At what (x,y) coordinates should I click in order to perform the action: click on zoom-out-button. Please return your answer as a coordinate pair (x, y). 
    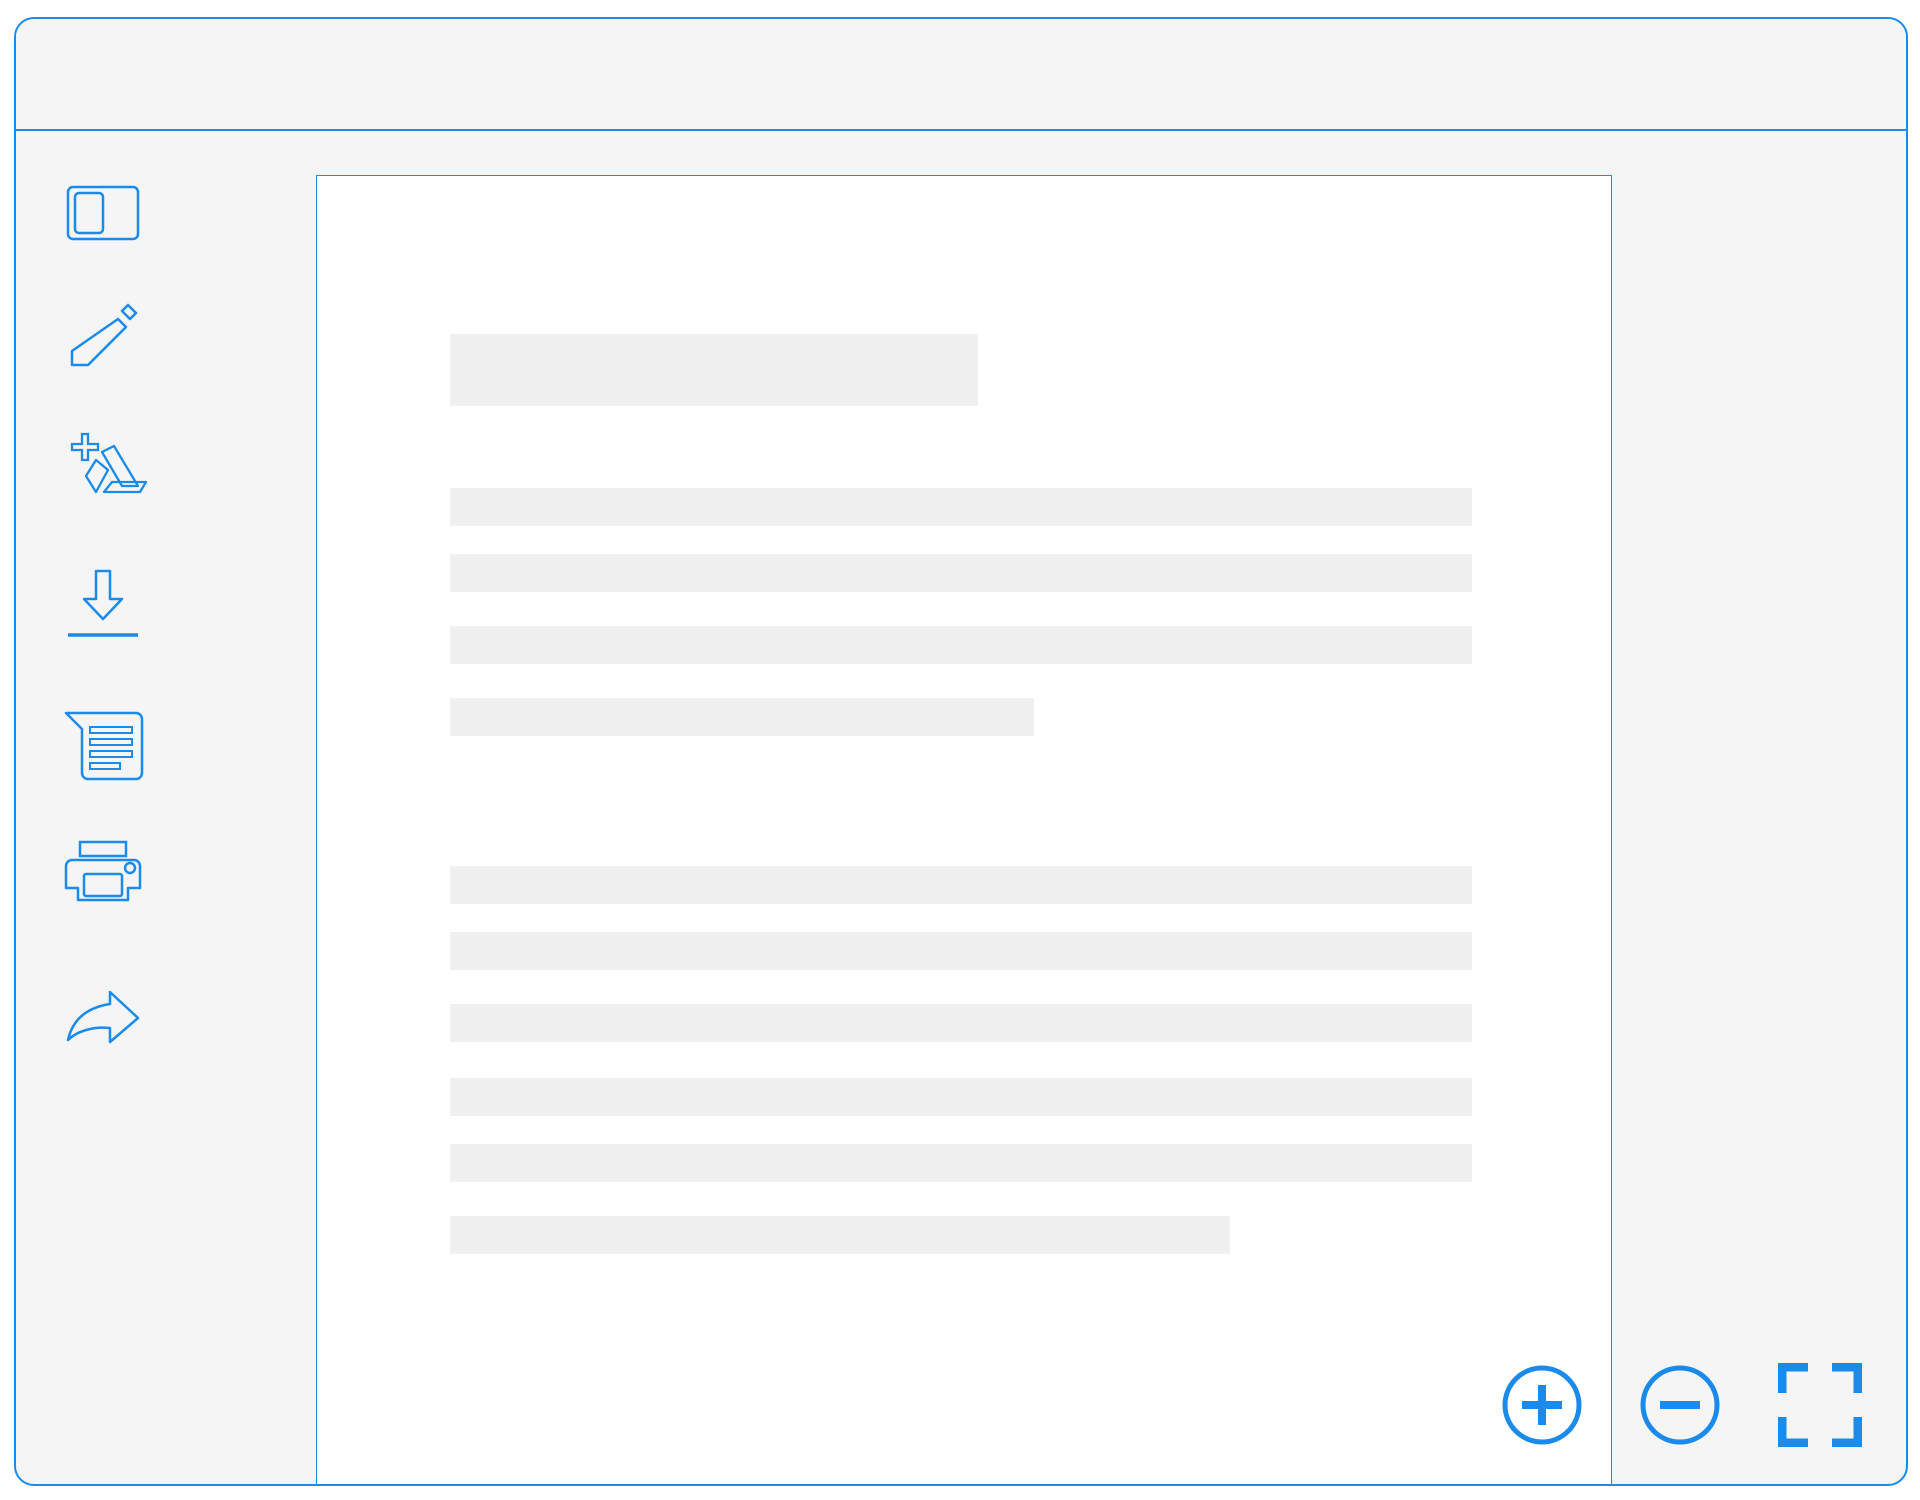
    Looking at the image, I should click on (1680, 1405).